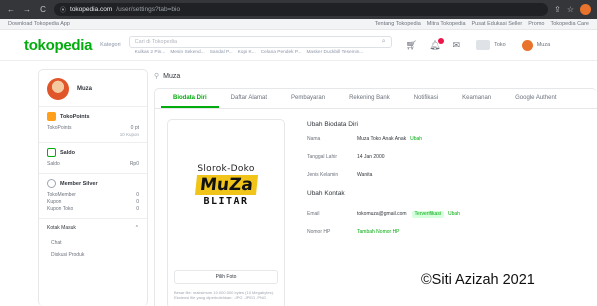 The width and height of the screenshot is (597, 306). I want to click on cart-icon: 🛒︎, so click(411, 45).